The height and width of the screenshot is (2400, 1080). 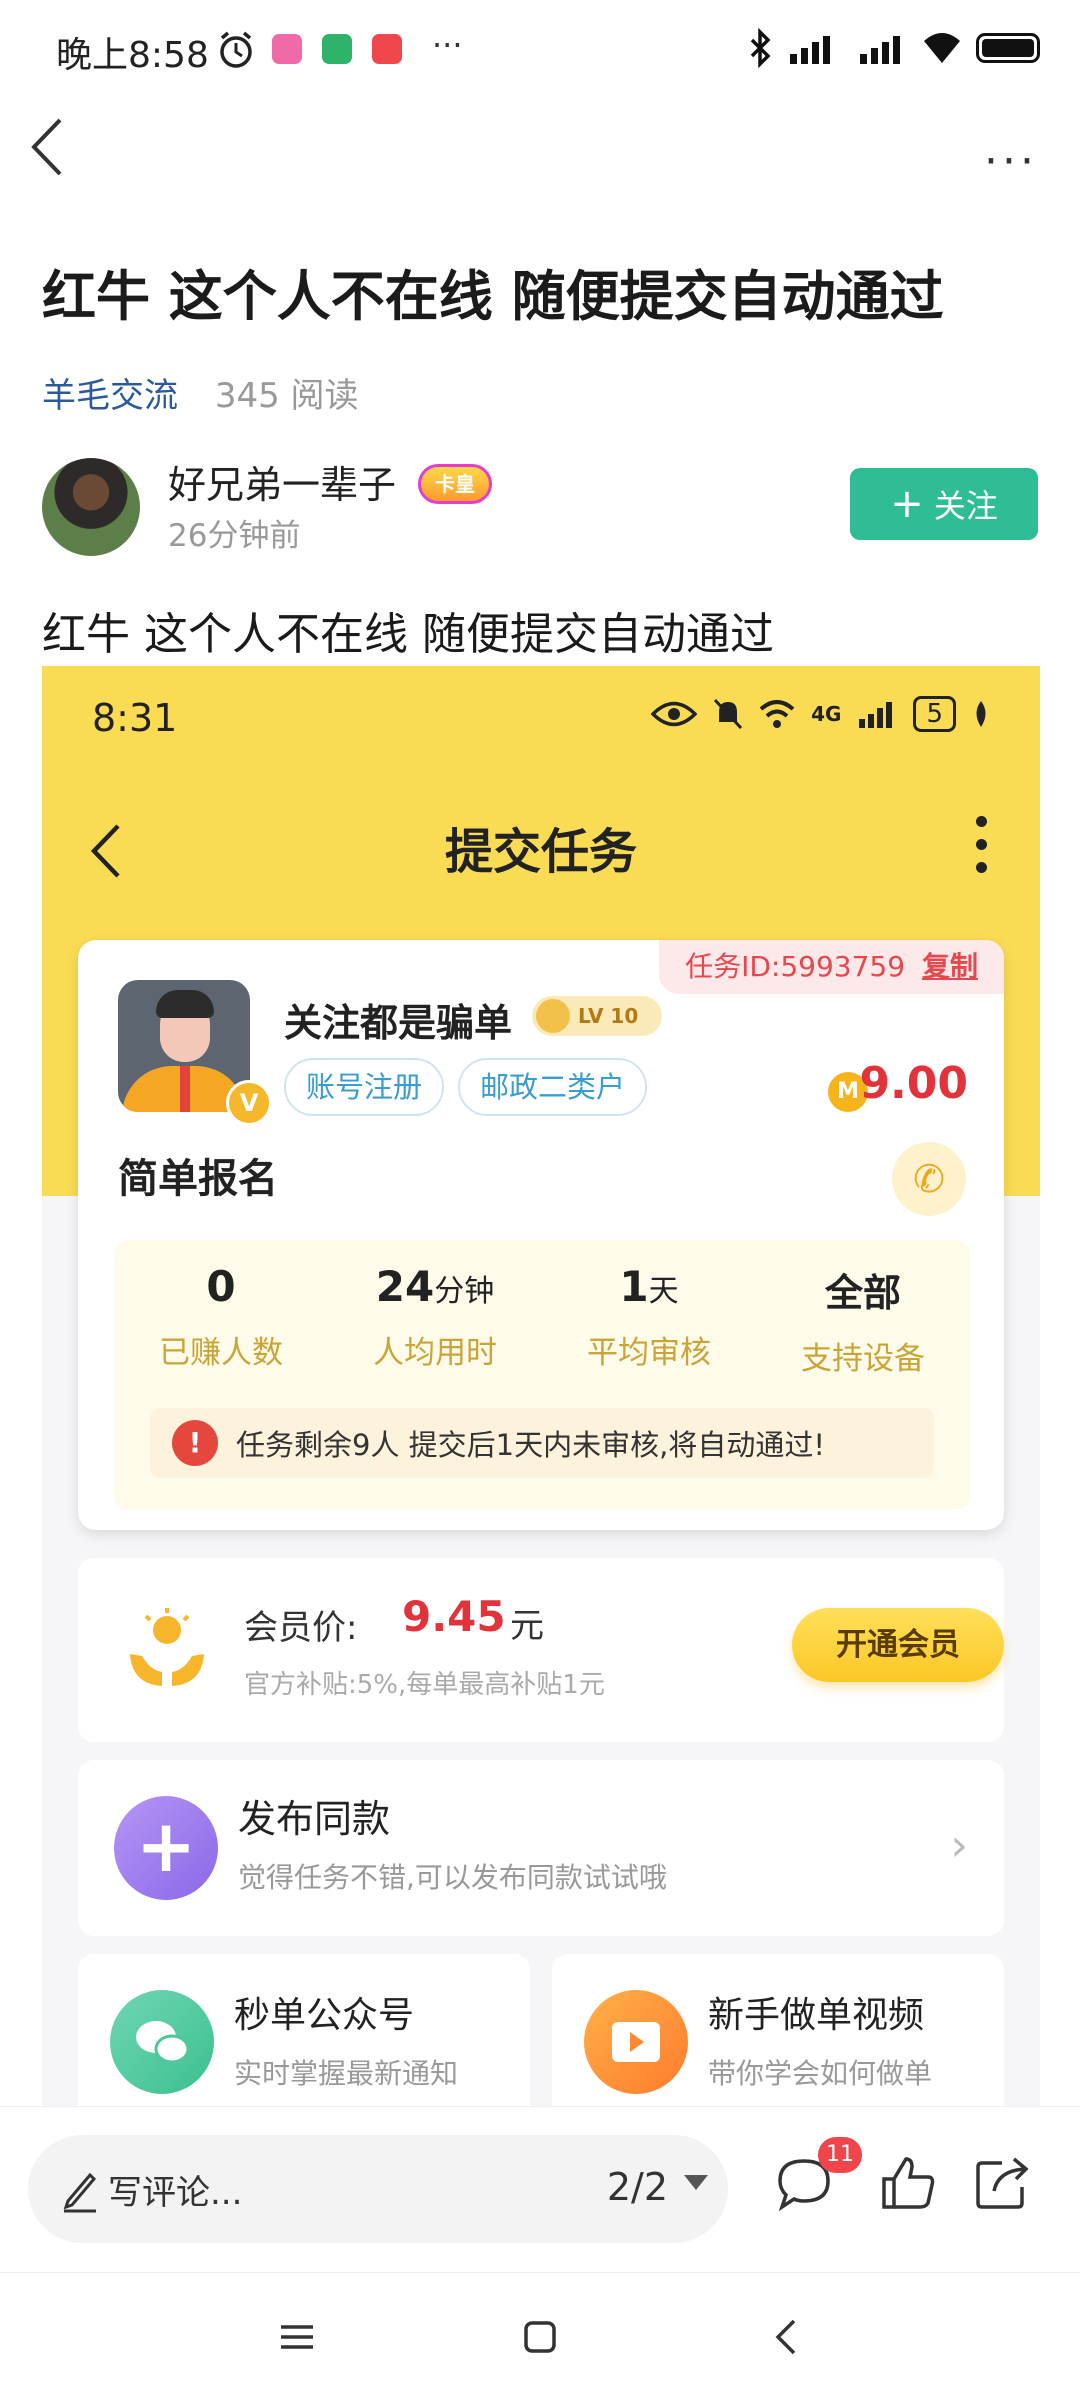 I want to click on chat-bubbles-icon, so click(x=163, y=2042).